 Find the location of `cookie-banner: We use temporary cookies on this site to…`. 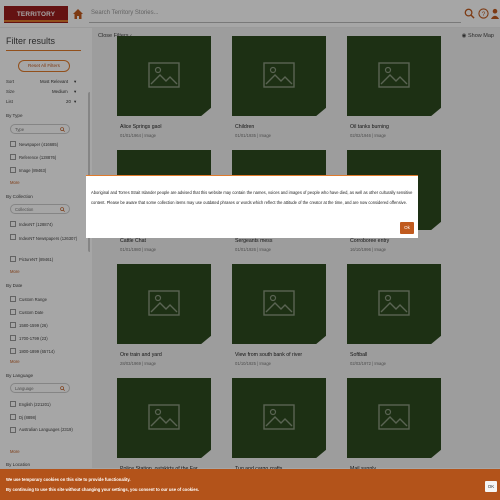

cookie-banner: We use temporary cookies on this site to… is located at coordinates (250, 484).